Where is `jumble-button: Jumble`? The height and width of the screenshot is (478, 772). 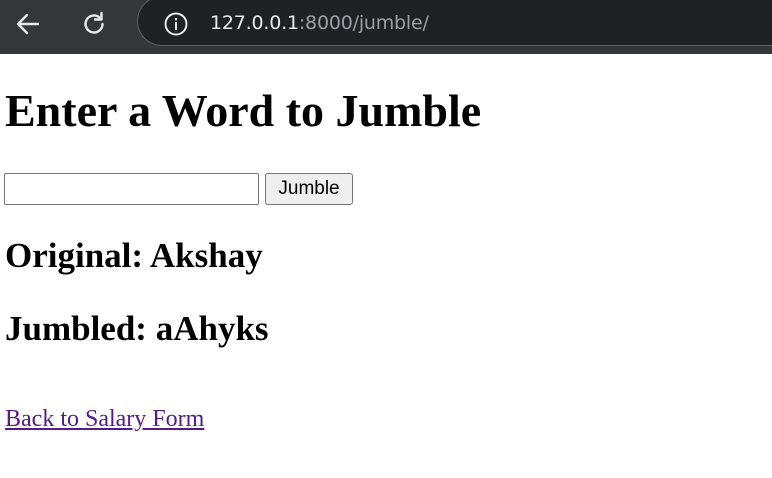 jumble-button: Jumble is located at coordinates (309, 189).